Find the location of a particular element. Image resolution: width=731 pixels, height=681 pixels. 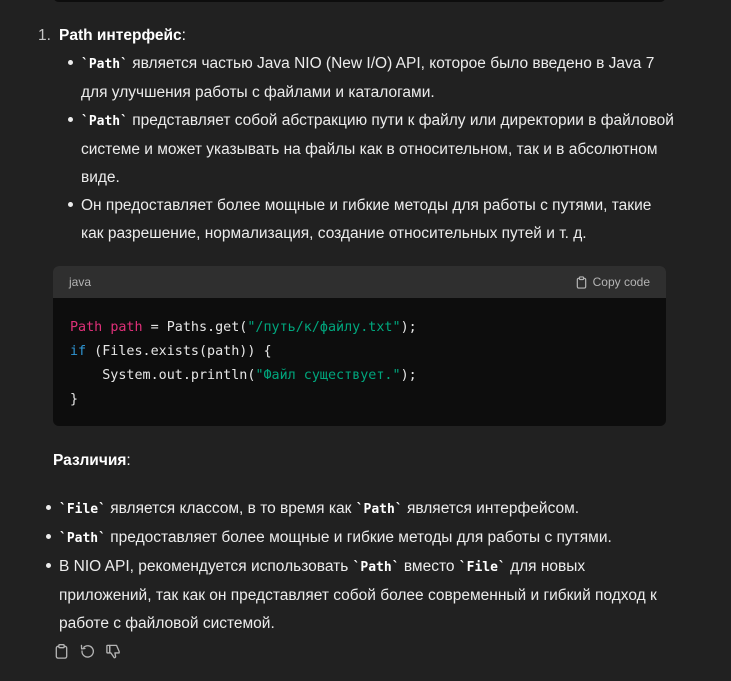

bullet-text: является классом, в то время как is located at coordinates (230, 508).